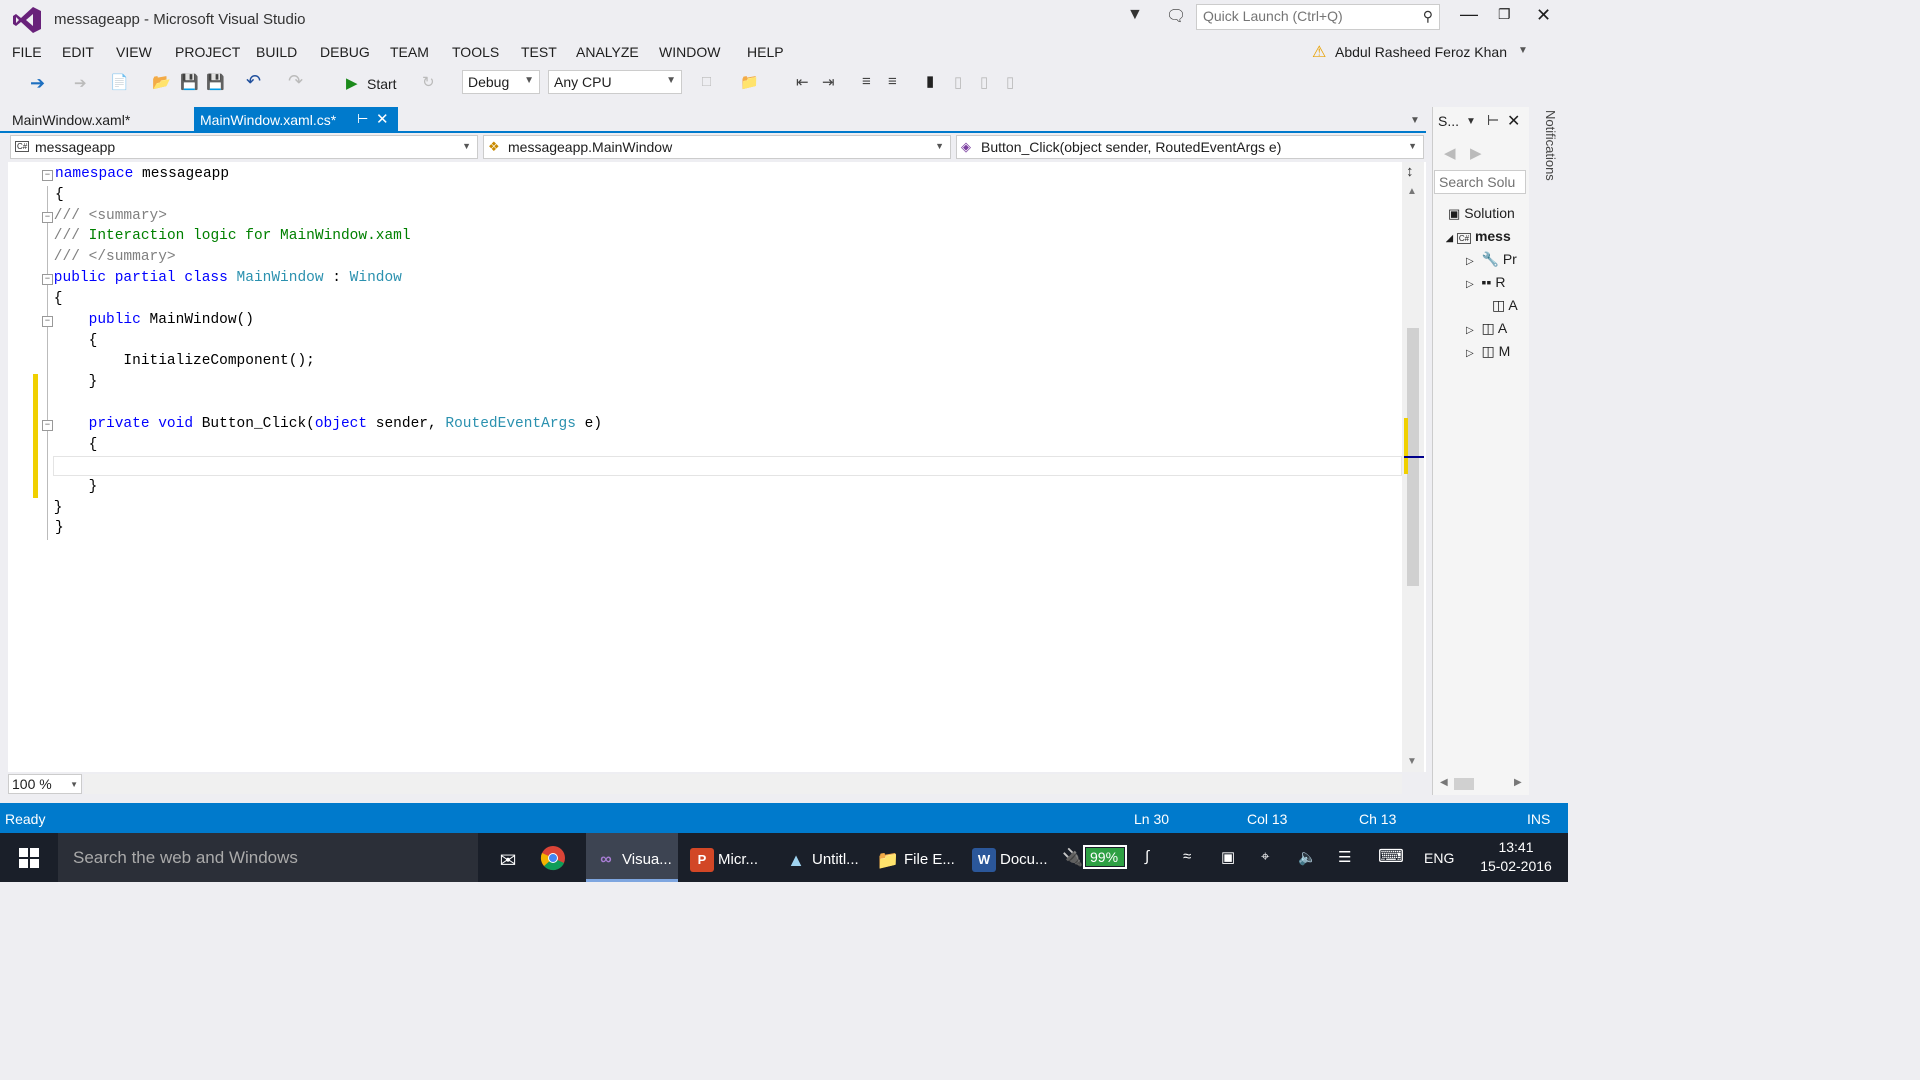  What do you see at coordinates (1464, 784) in the screenshot?
I see `horizontal-scroll-thumb` at bounding box center [1464, 784].